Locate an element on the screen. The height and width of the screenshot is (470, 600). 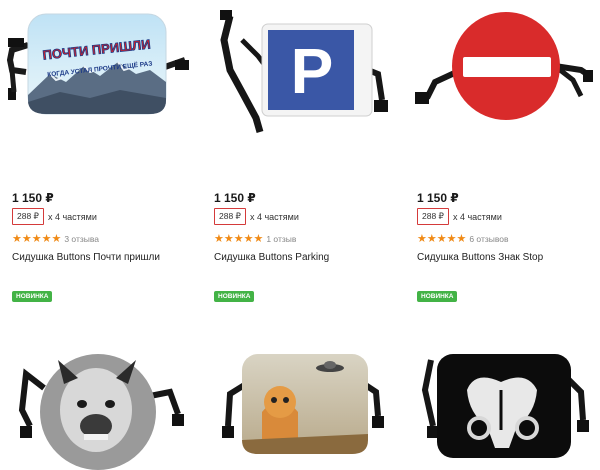
product-title: Сидушка Buttons Parking is located at coordinates (271, 257).